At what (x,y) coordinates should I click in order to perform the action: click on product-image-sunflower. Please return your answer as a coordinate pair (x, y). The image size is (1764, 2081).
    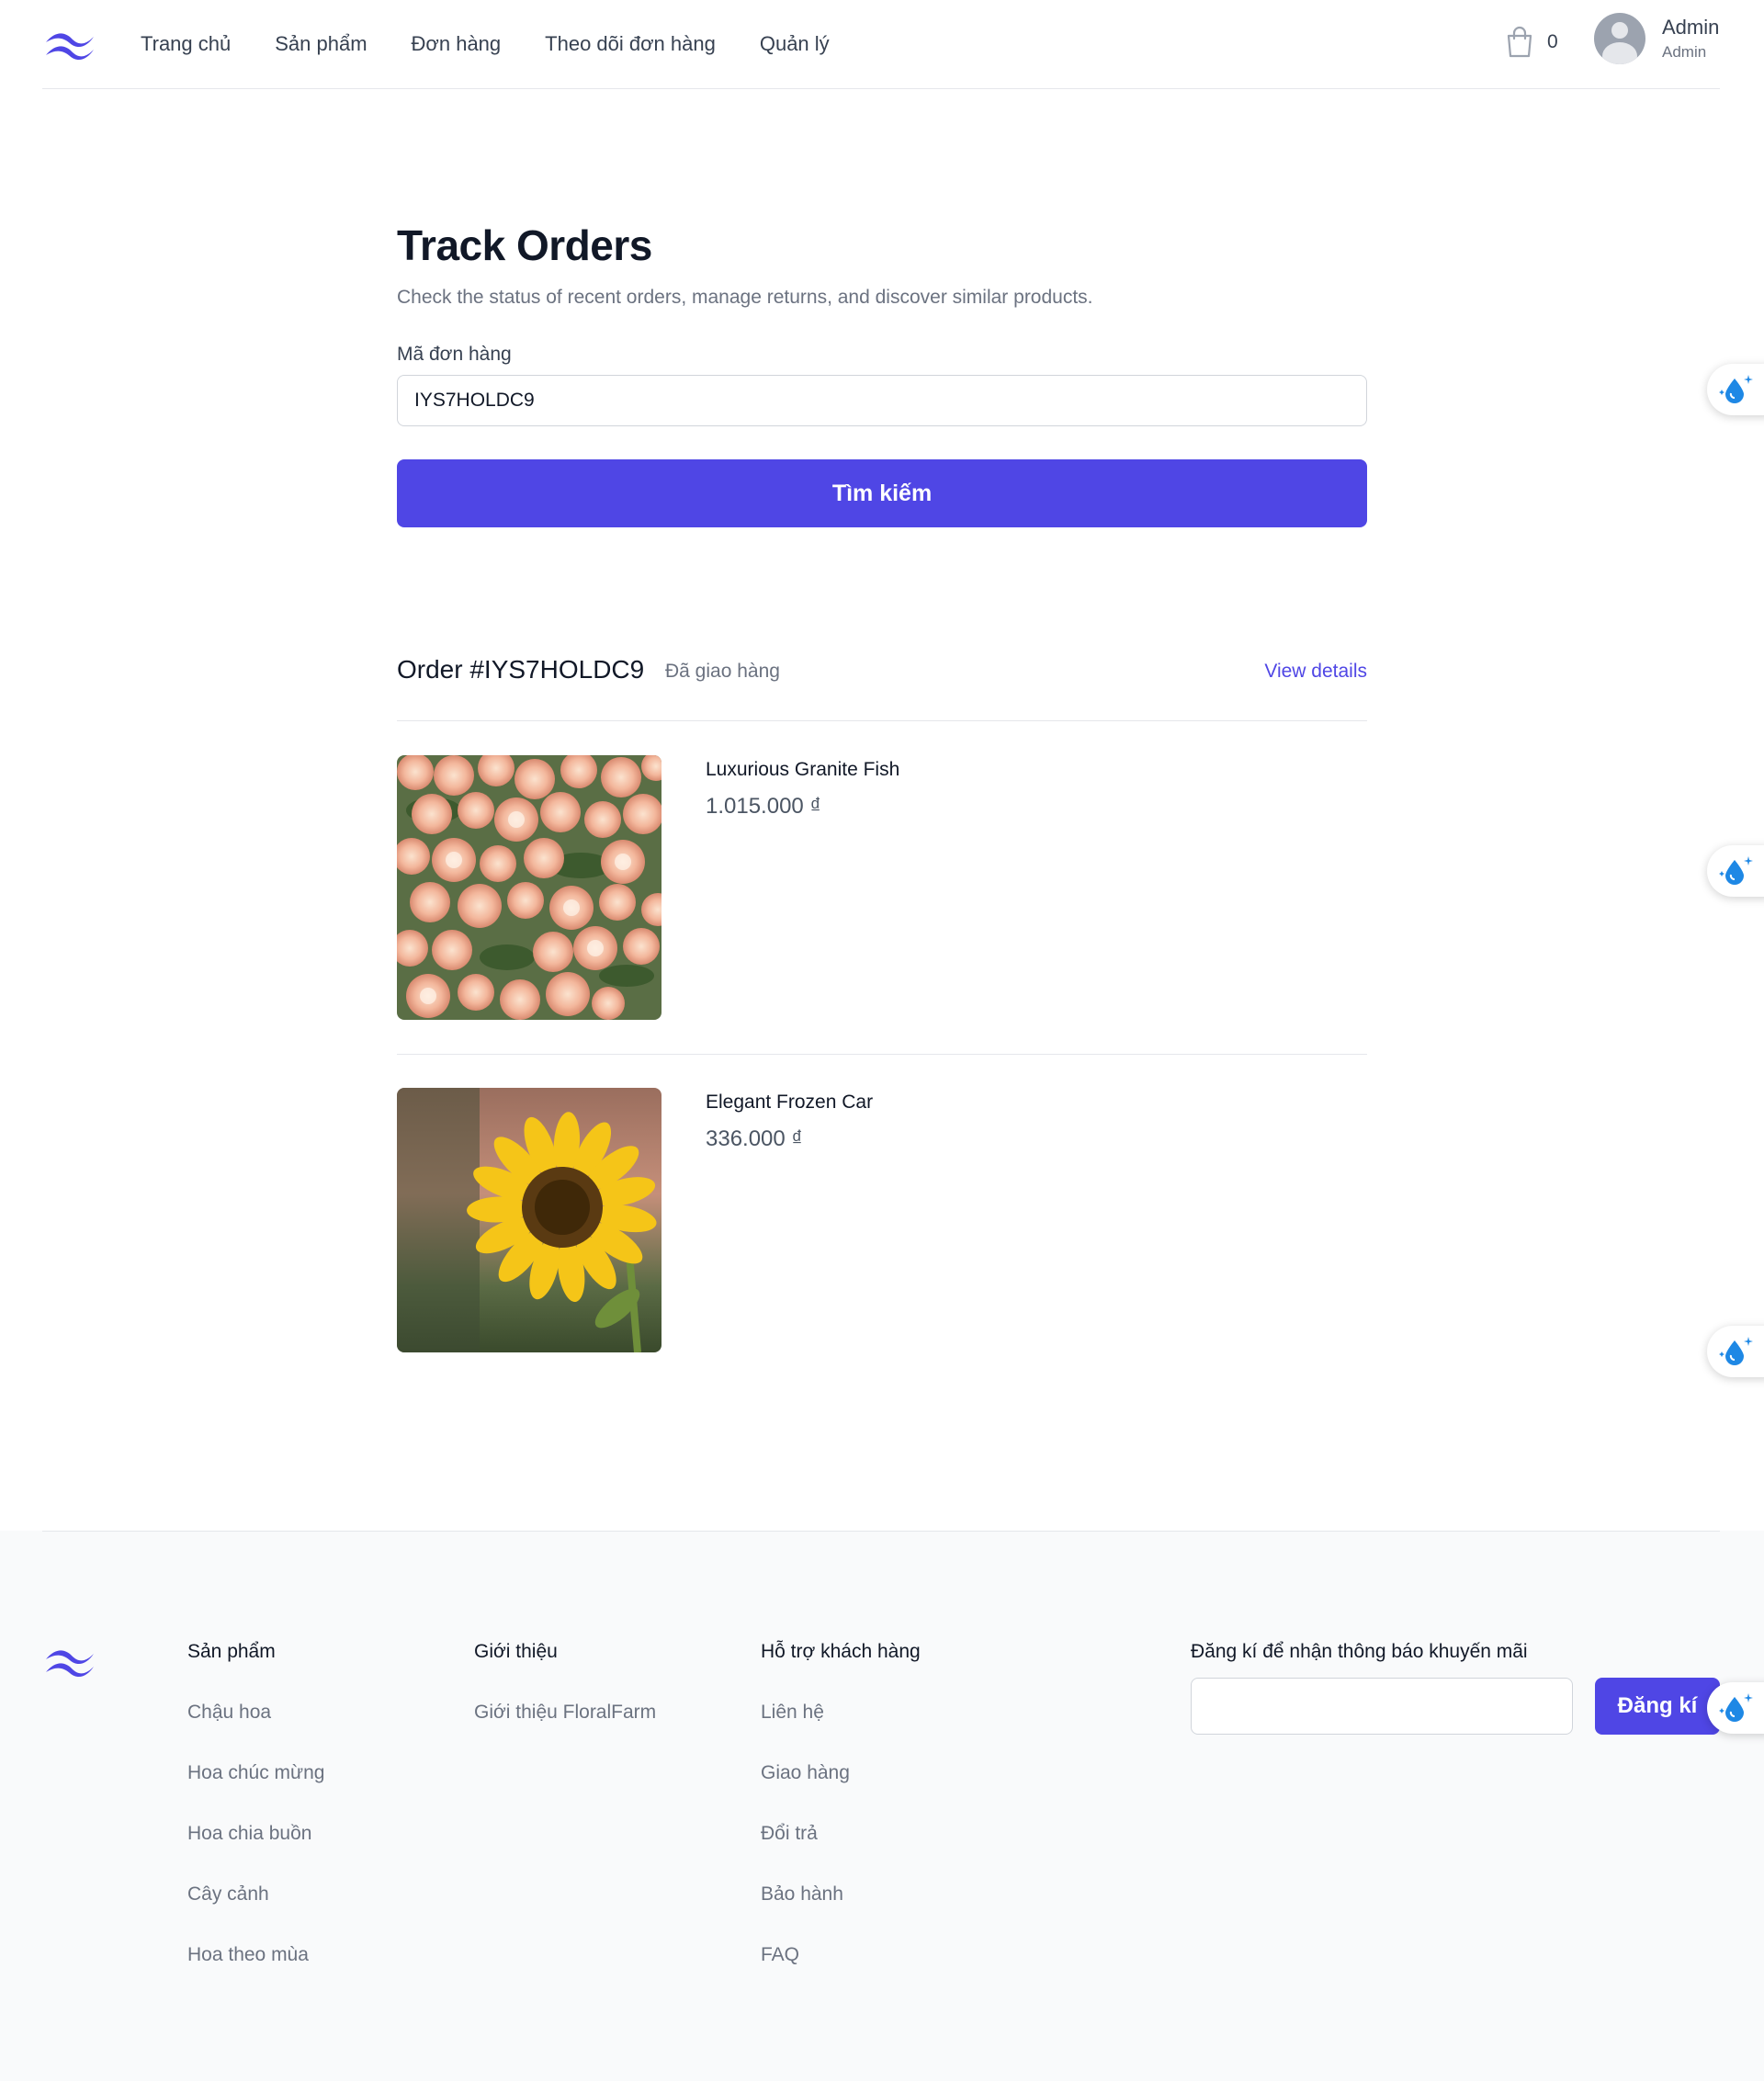
    Looking at the image, I should click on (529, 1220).